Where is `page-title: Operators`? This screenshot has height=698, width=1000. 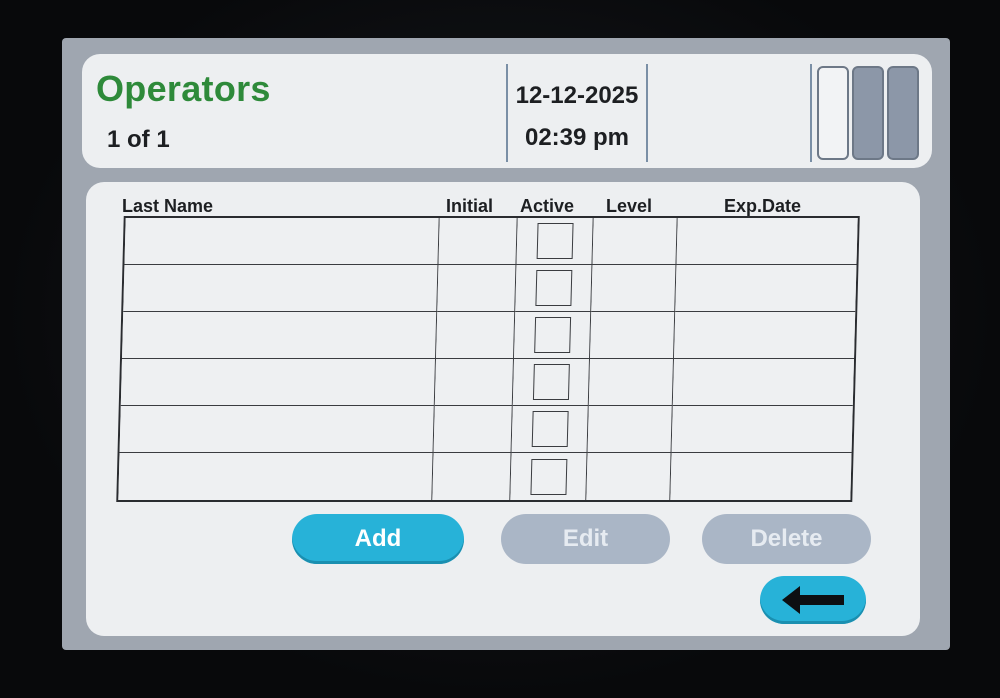
page-title: Operators is located at coordinates (183, 88).